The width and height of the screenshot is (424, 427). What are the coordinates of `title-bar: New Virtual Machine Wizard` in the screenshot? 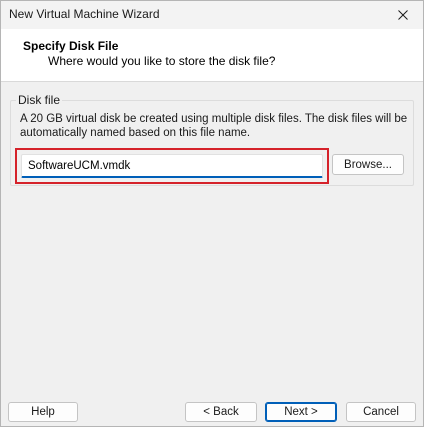 It's located at (212, 15).